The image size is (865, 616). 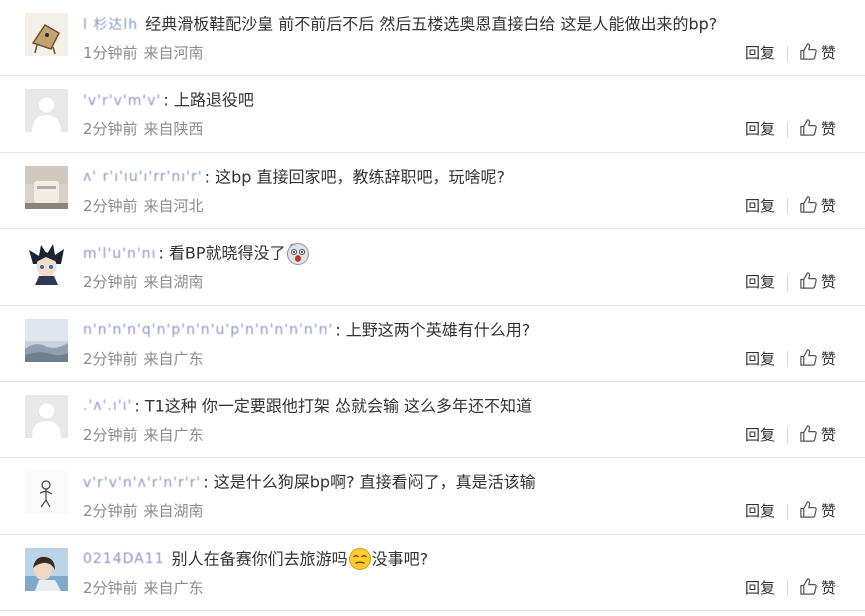 What do you see at coordinates (110, 53) in the screenshot?
I see `comment-time: 1分钟前` at bounding box center [110, 53].